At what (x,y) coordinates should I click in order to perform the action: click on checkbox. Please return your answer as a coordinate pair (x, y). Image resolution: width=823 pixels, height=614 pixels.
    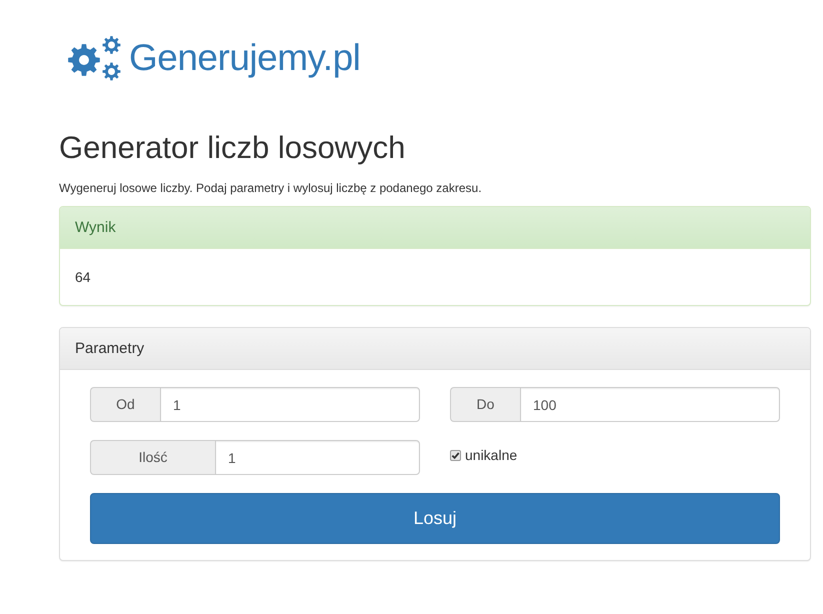
    Looking at the image, I should click on (455, 455).